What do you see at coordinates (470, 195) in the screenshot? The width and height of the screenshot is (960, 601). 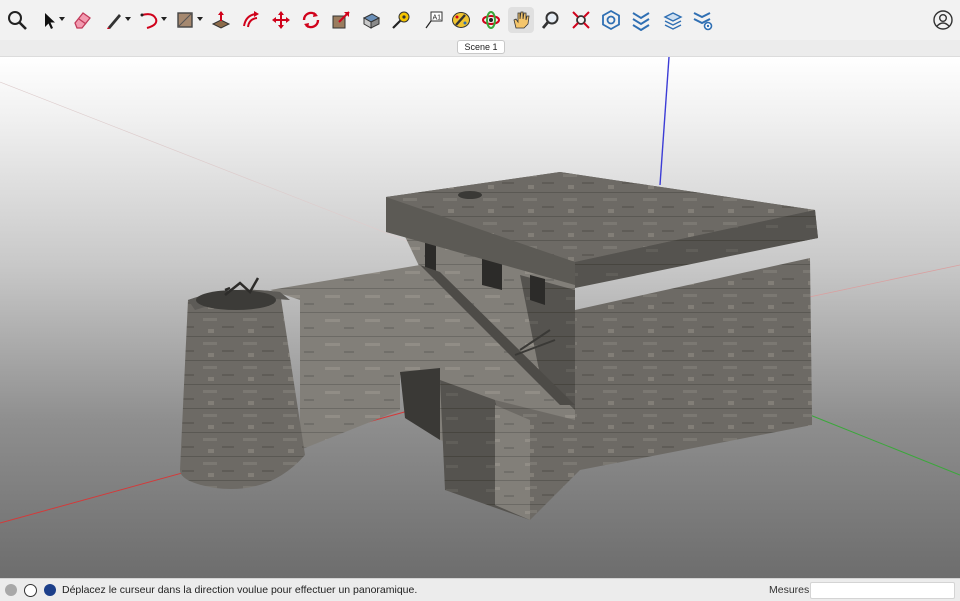 I see `roof-hatch` at bounding box center [470, 195].